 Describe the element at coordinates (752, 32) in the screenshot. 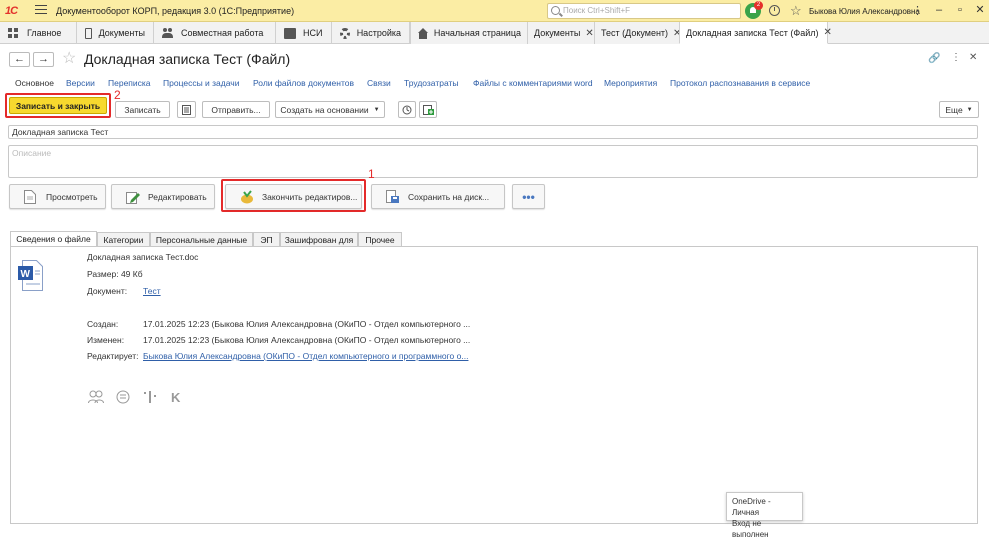

I see `tab-label: Докладная записка Тест (Файл)` at that location.